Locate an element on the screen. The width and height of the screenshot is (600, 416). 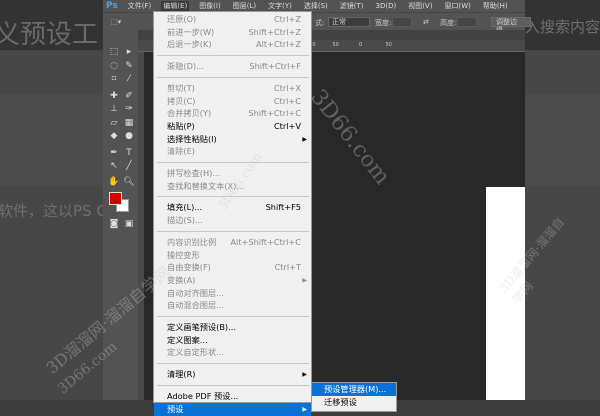
marquee-tool-icon: ⬚ is located at coordinates (114, 52).